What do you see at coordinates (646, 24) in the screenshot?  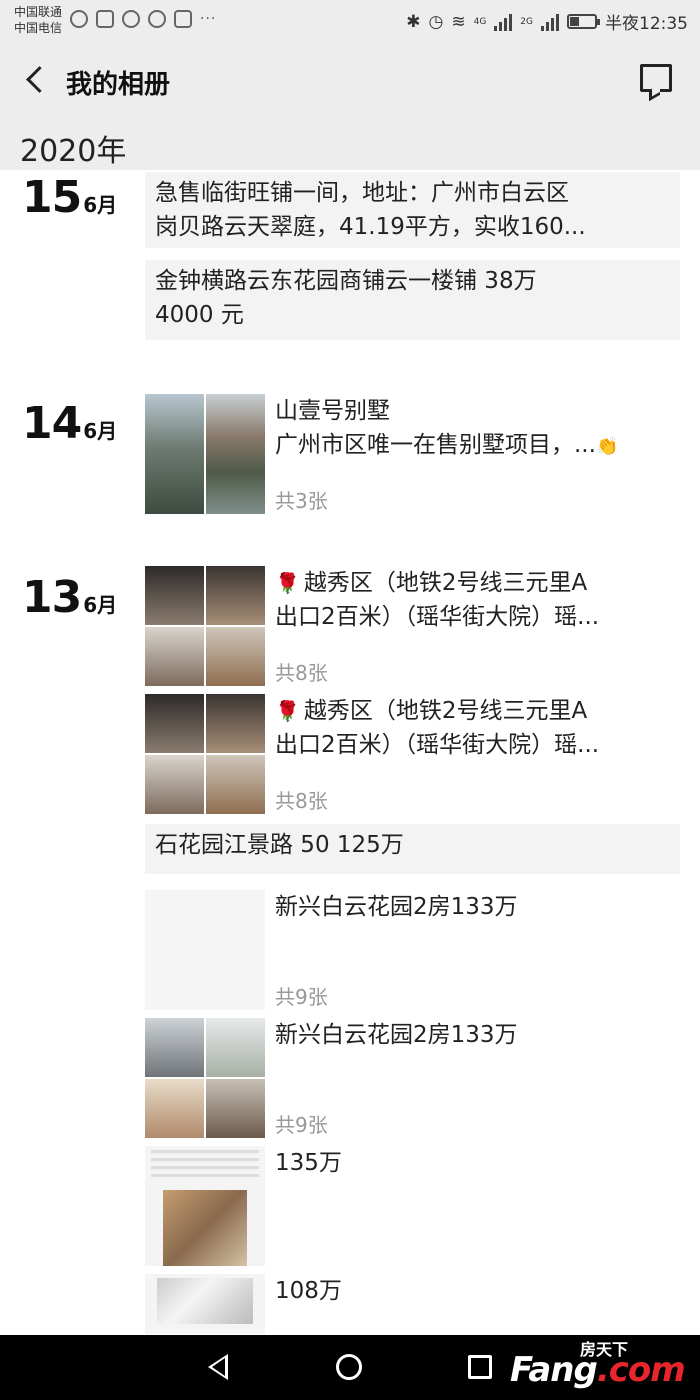 I see `clock: 半夜12:35` at bounding box center [646, 24].